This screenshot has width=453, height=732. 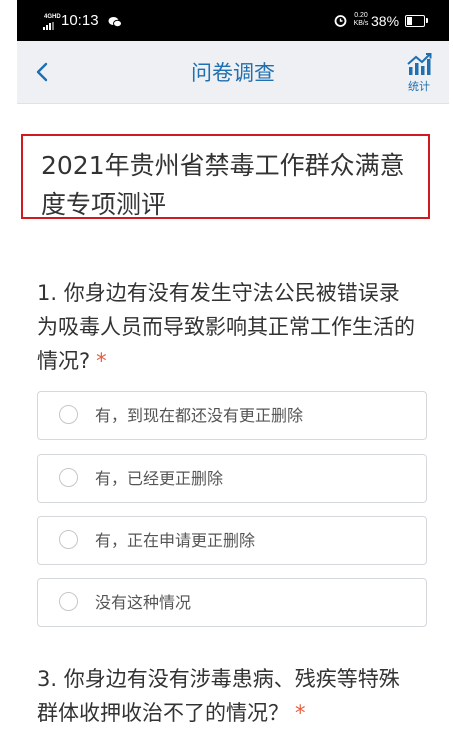 What do you see at coordinates (52, 17) in the screenshot?
I see `network-type: 4GHD` at bounding box center [52, 17].